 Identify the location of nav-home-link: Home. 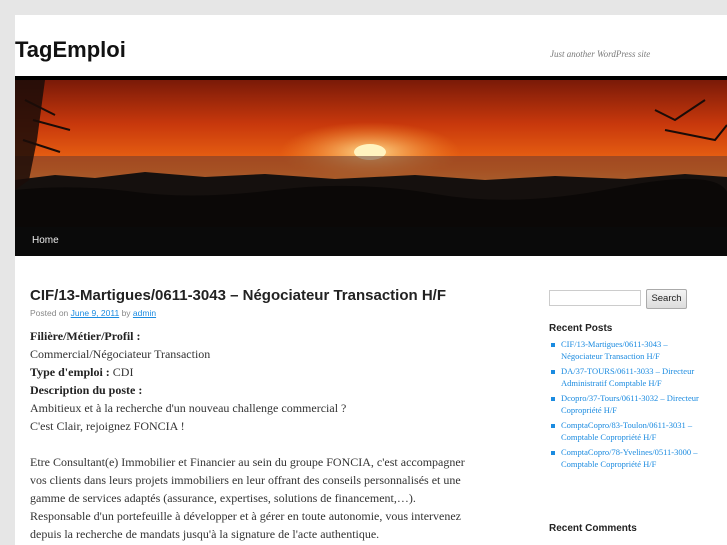
(45, 240).